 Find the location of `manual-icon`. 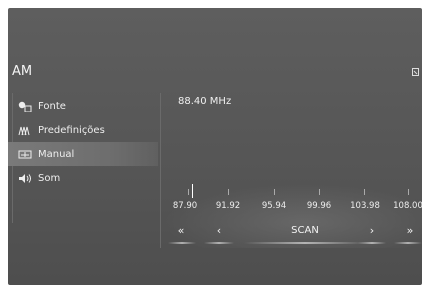

manual-icon is located at coordinates (25, 154).